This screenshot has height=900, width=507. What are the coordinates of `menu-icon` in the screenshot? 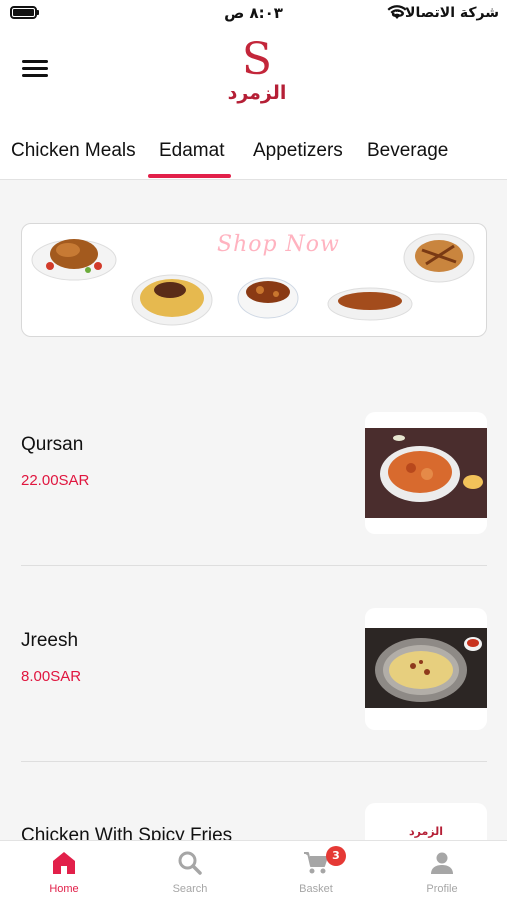 It's located at (35, 71).